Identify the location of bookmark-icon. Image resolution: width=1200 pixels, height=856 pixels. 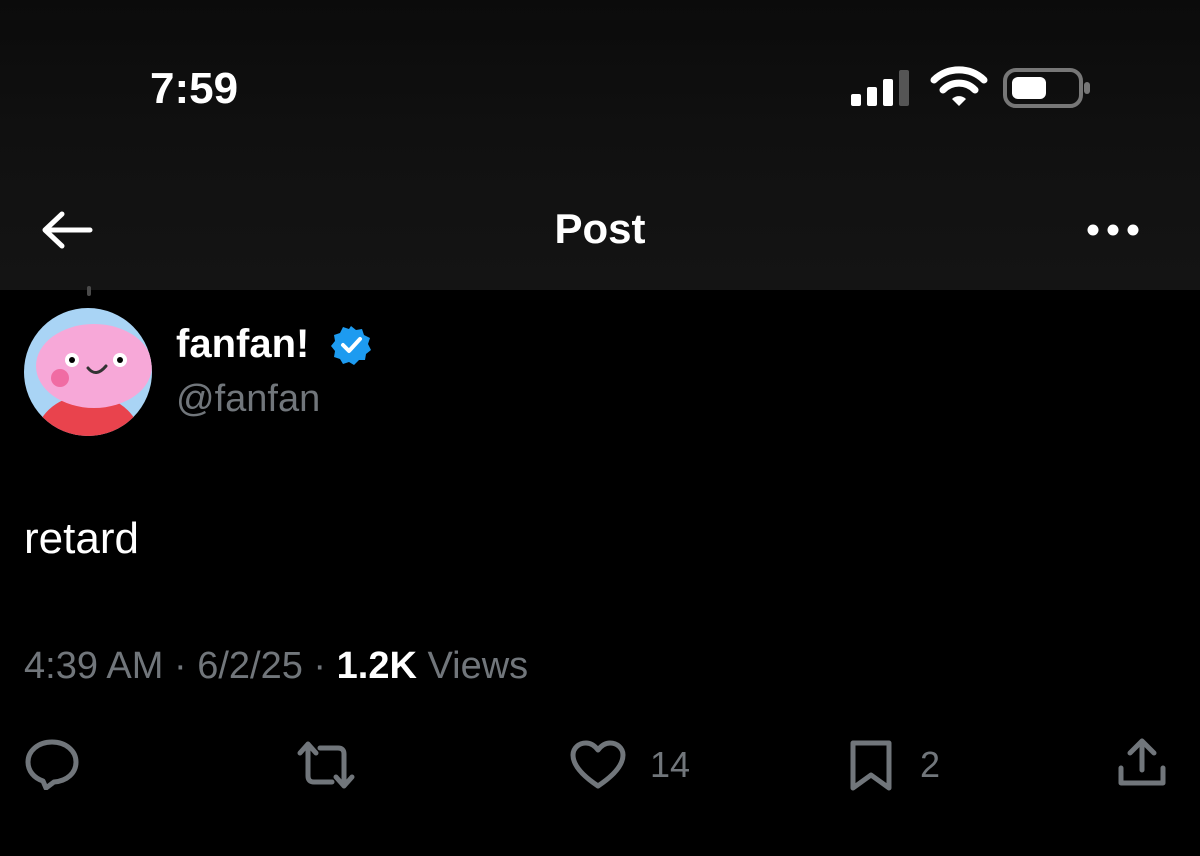
(871, 765).